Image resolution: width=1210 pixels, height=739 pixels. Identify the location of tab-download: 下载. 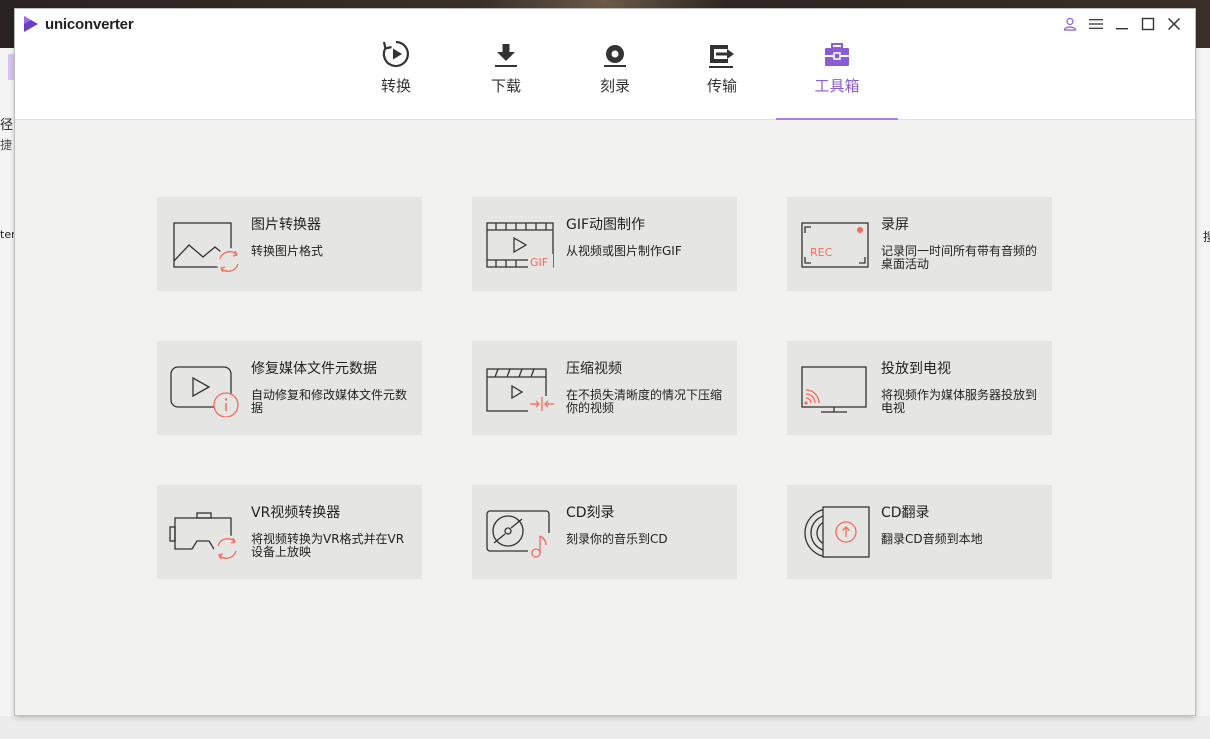
(506, 79).